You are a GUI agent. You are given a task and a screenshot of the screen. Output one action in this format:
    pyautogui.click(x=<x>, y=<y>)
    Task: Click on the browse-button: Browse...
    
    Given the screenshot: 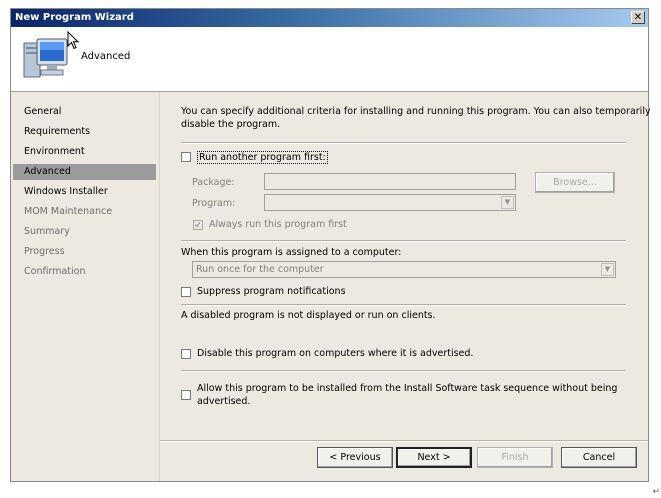 What is the action you would take?
    pyautogui.click(x=575, y=182)
    